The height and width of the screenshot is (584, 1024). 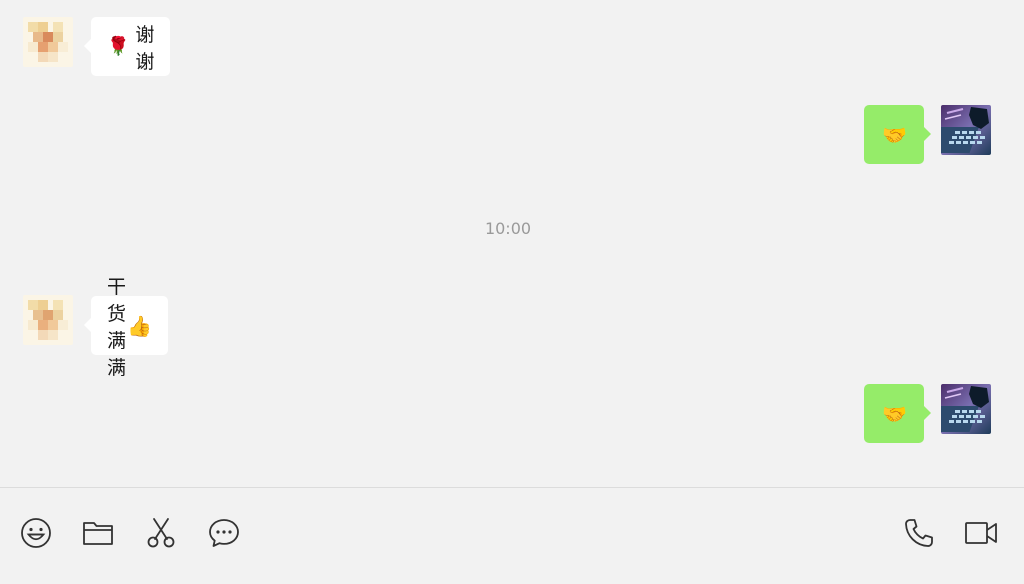 I want to click on scissors-icon, so click(x=161, y=533).